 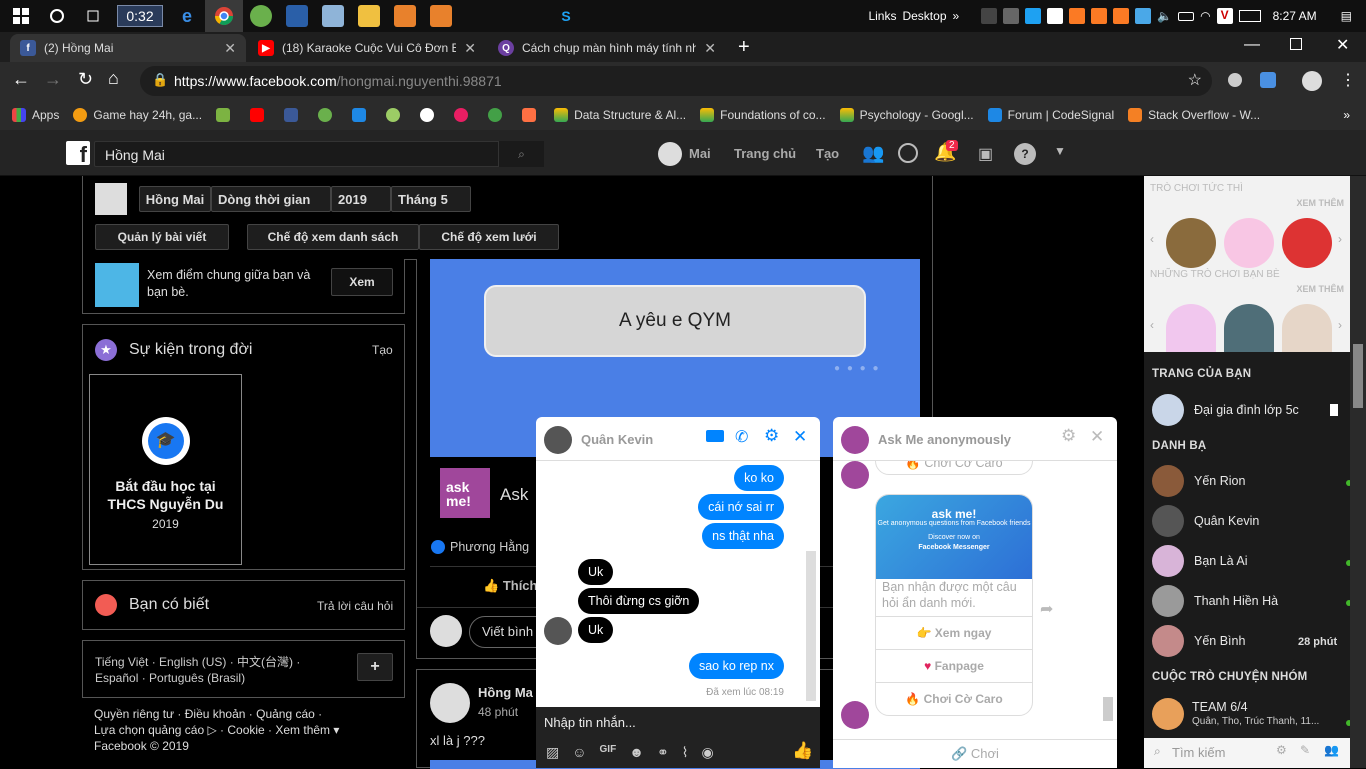 I want to click on gif-icon: GIF, so click(x=608, y=752).